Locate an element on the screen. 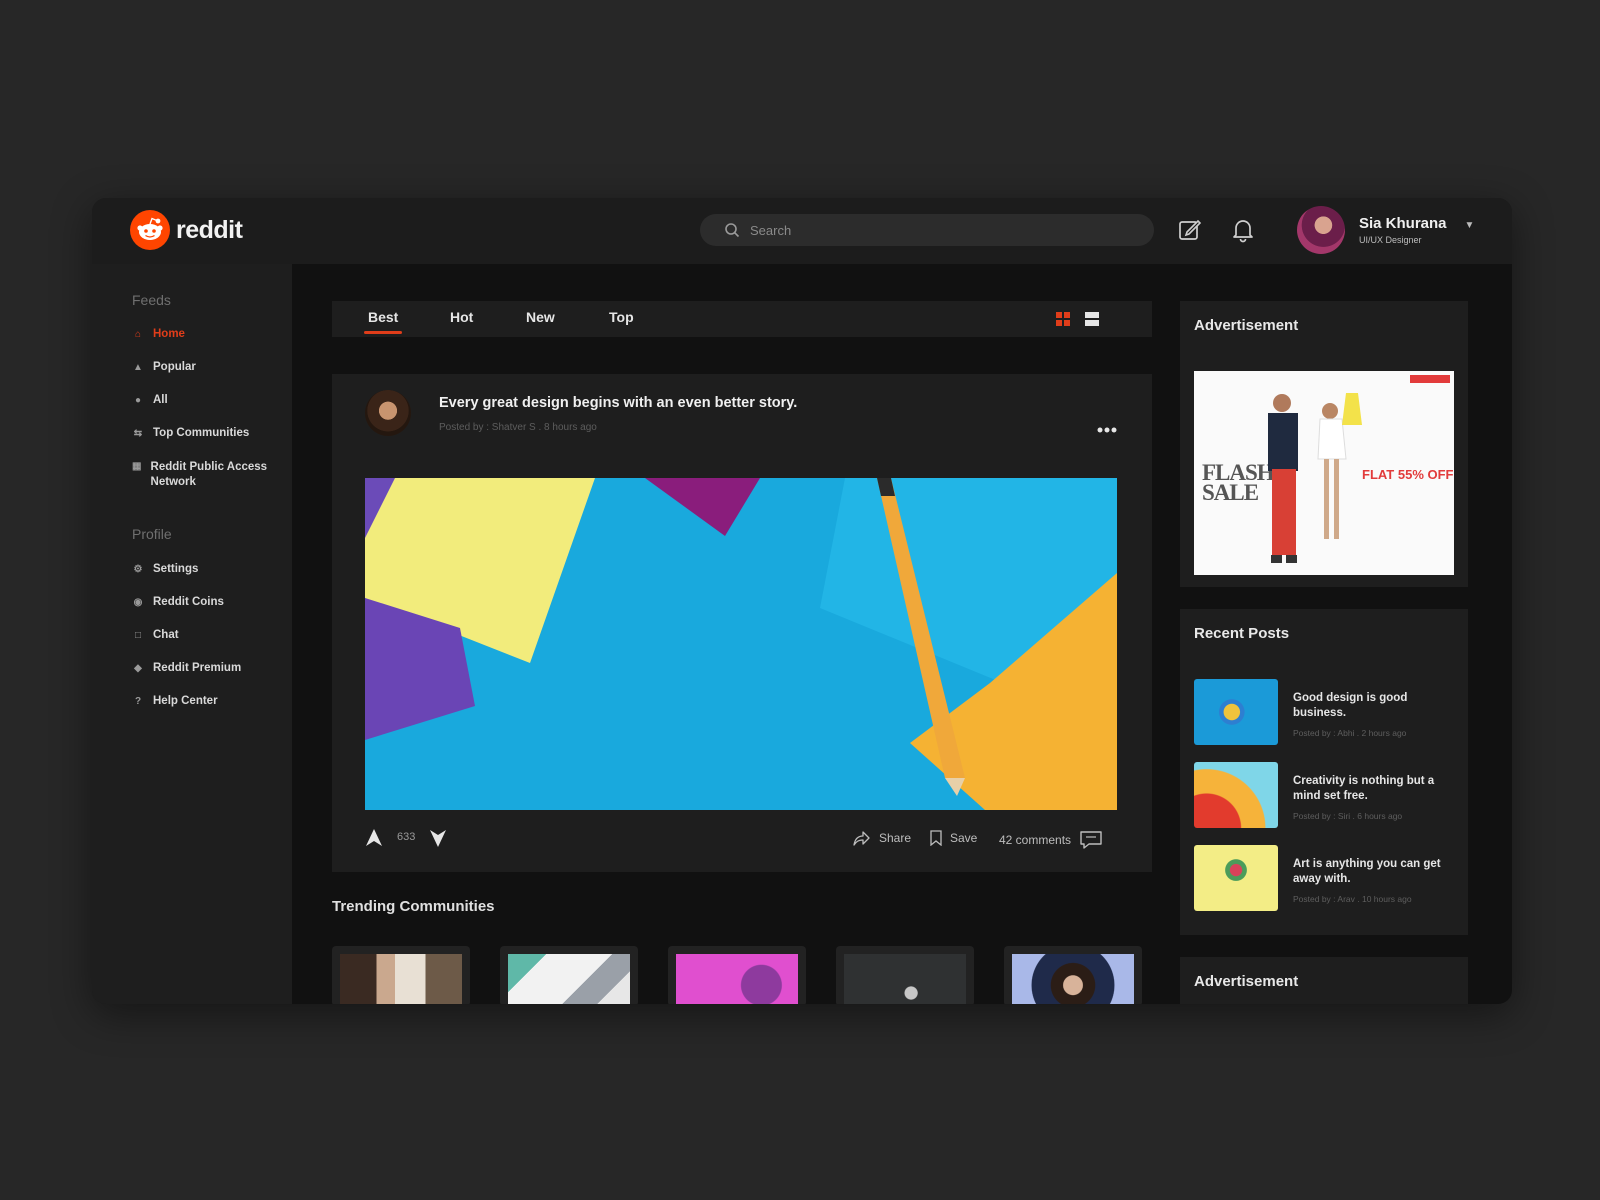  bell-icon is located at coordinates (1243, 231).